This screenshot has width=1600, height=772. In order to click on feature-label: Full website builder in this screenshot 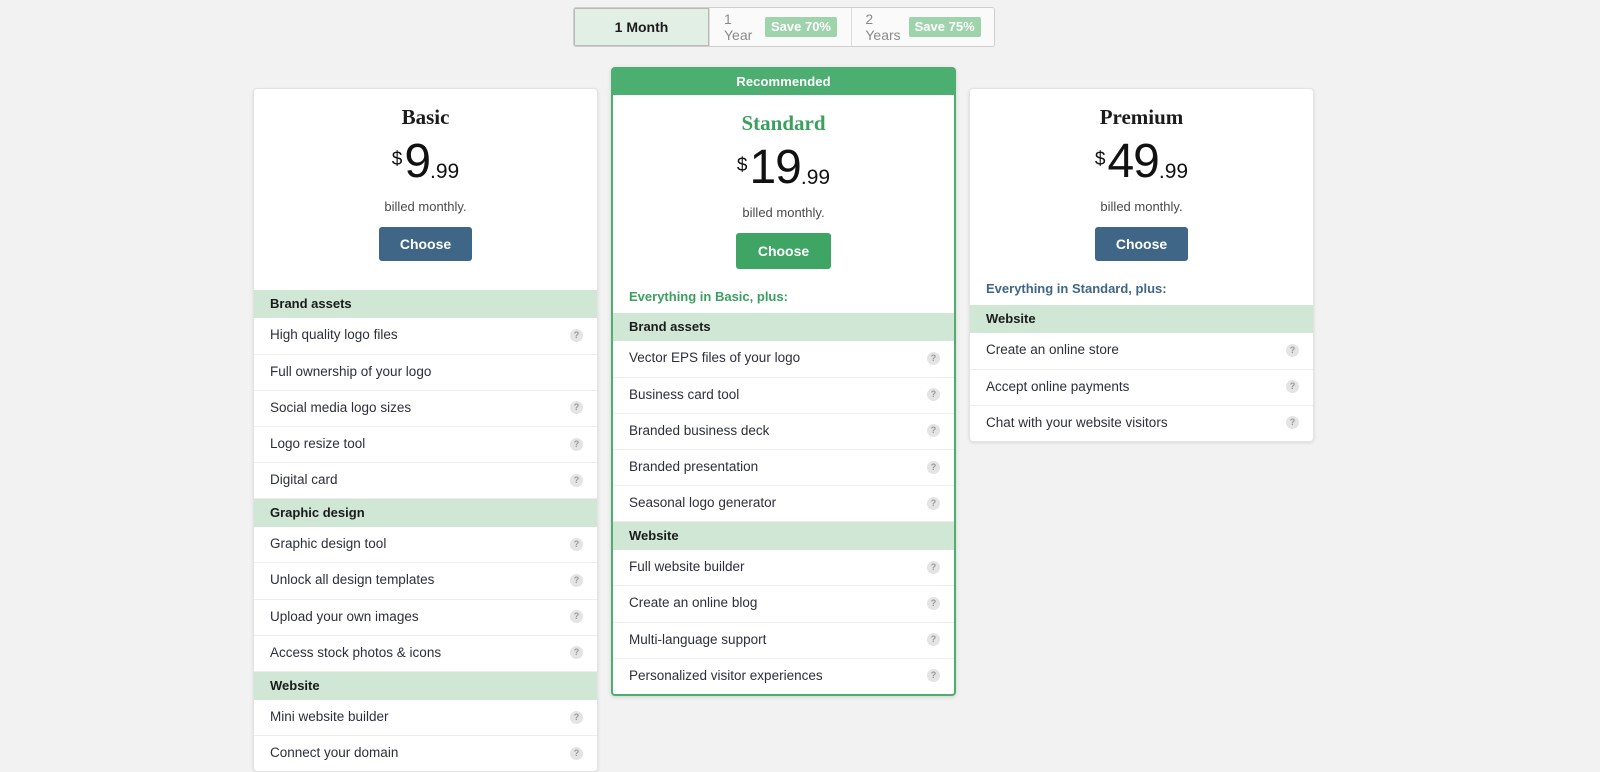, I will do `click(687, 567)`.